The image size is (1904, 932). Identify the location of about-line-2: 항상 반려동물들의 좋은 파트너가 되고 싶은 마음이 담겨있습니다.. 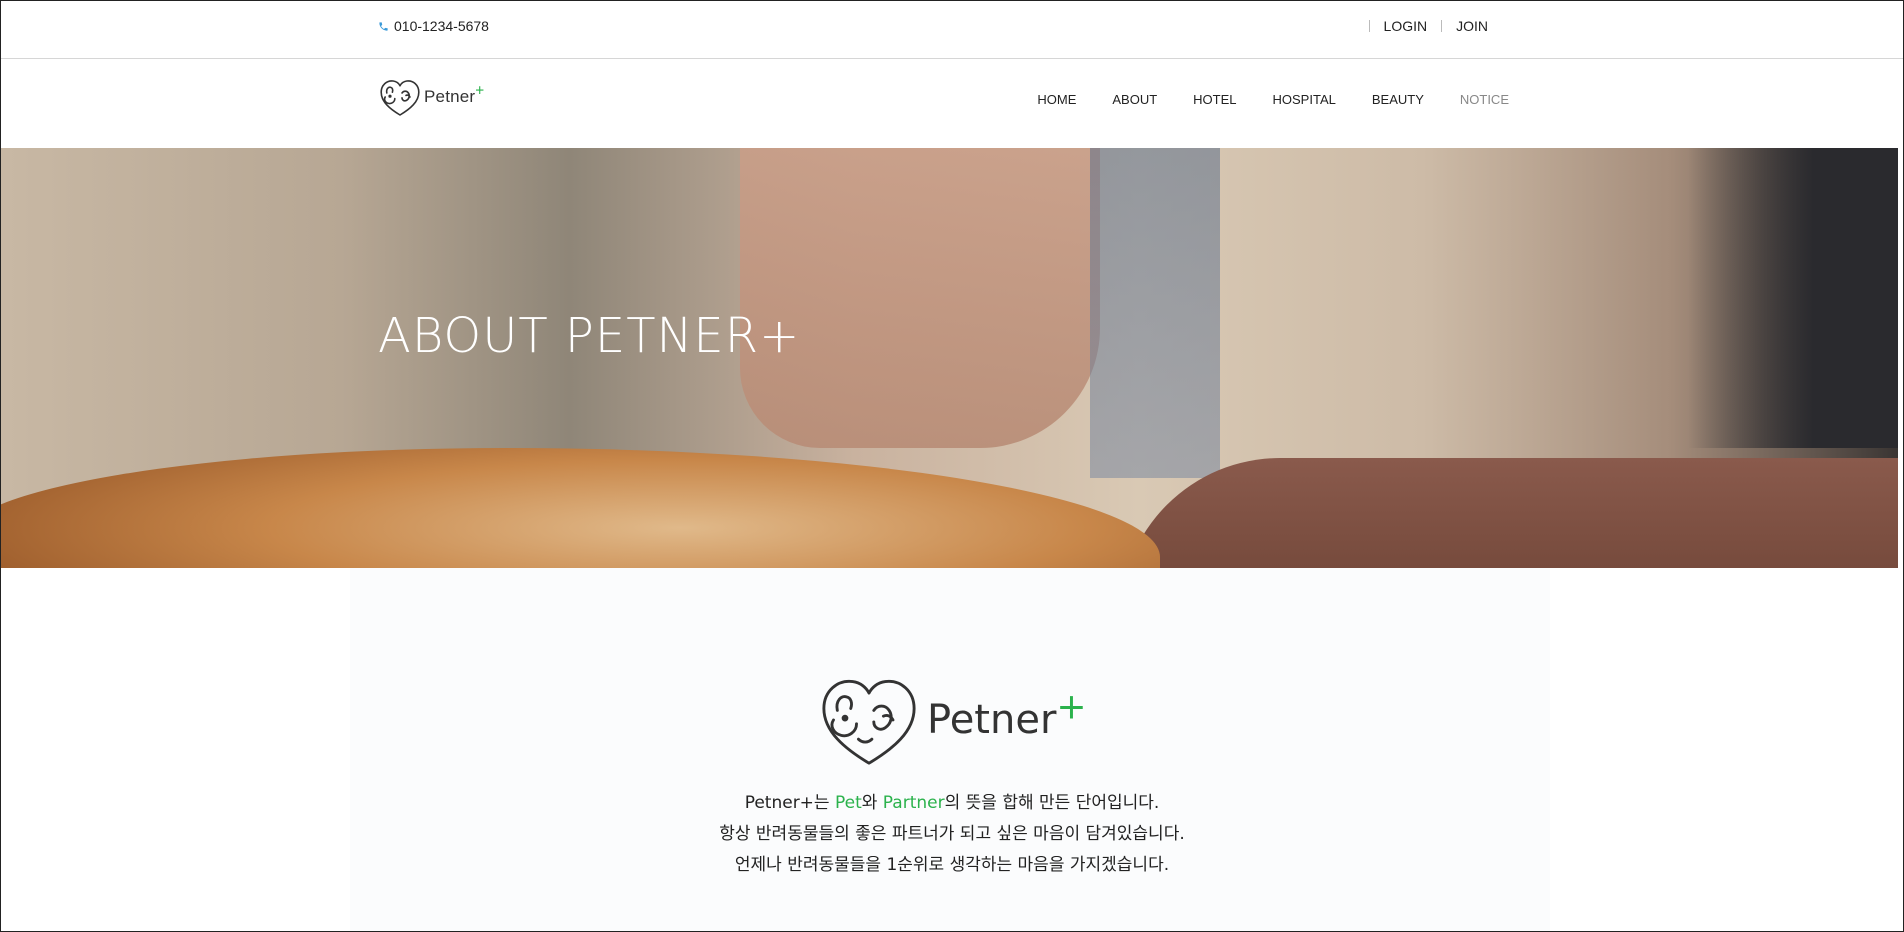
(952, 834).